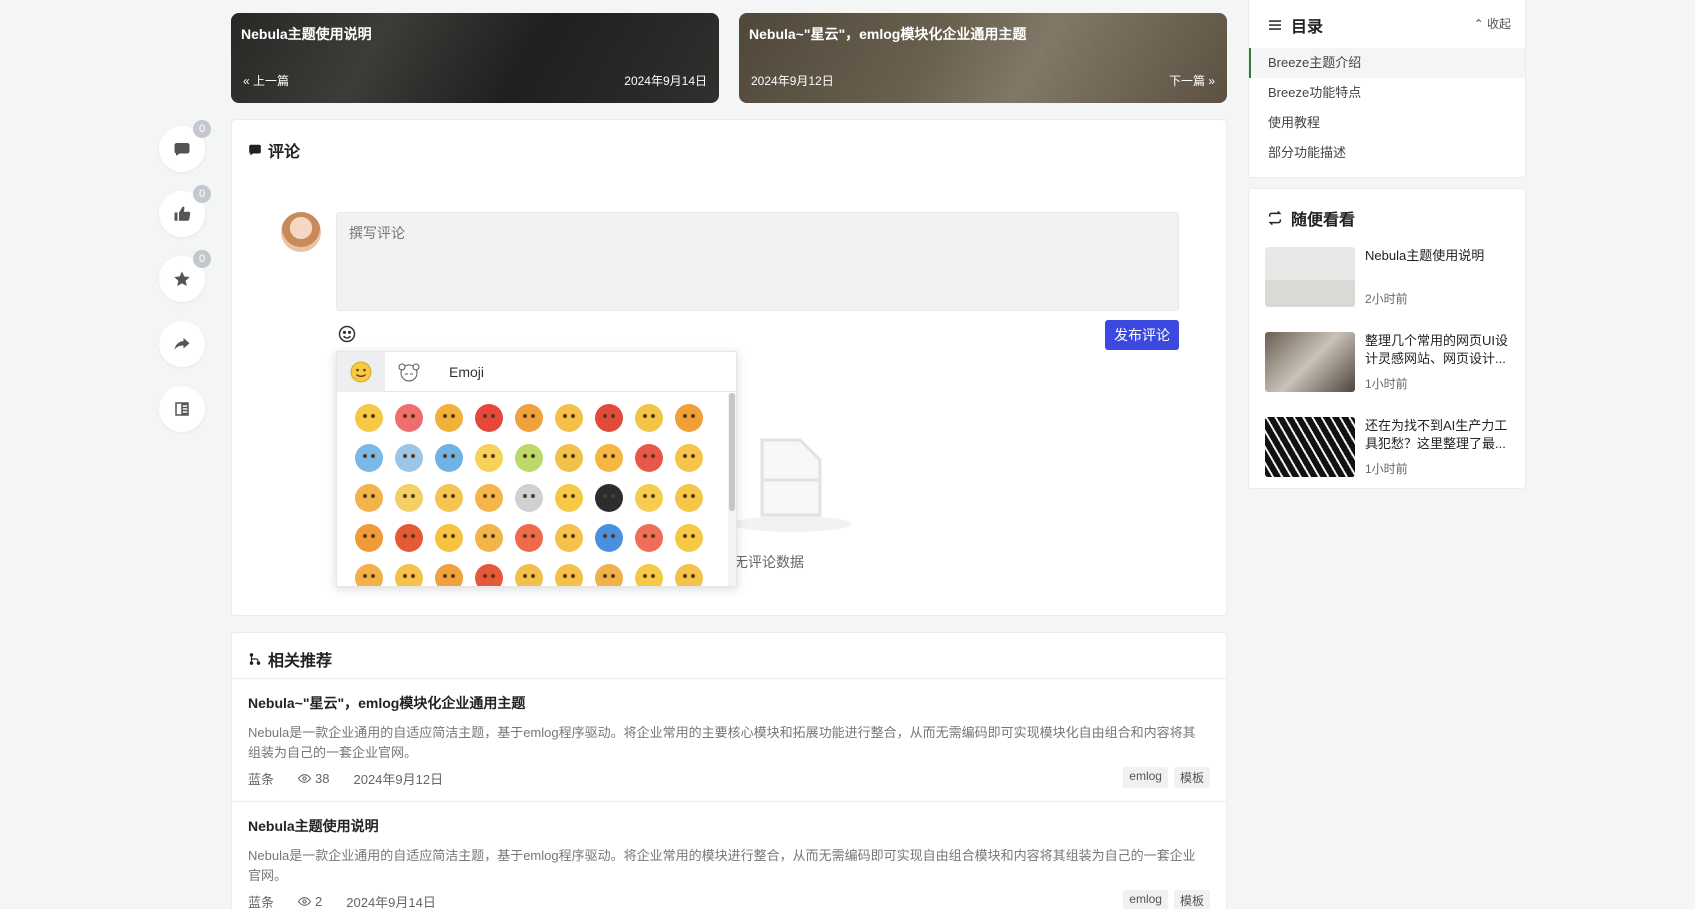 This screenshot has width=1695, height=909. What do you see at coordinates (466, 372) in the screenshot?
I see `emoji-tab-emoji: Emoji` at bounding box center [466, 372].